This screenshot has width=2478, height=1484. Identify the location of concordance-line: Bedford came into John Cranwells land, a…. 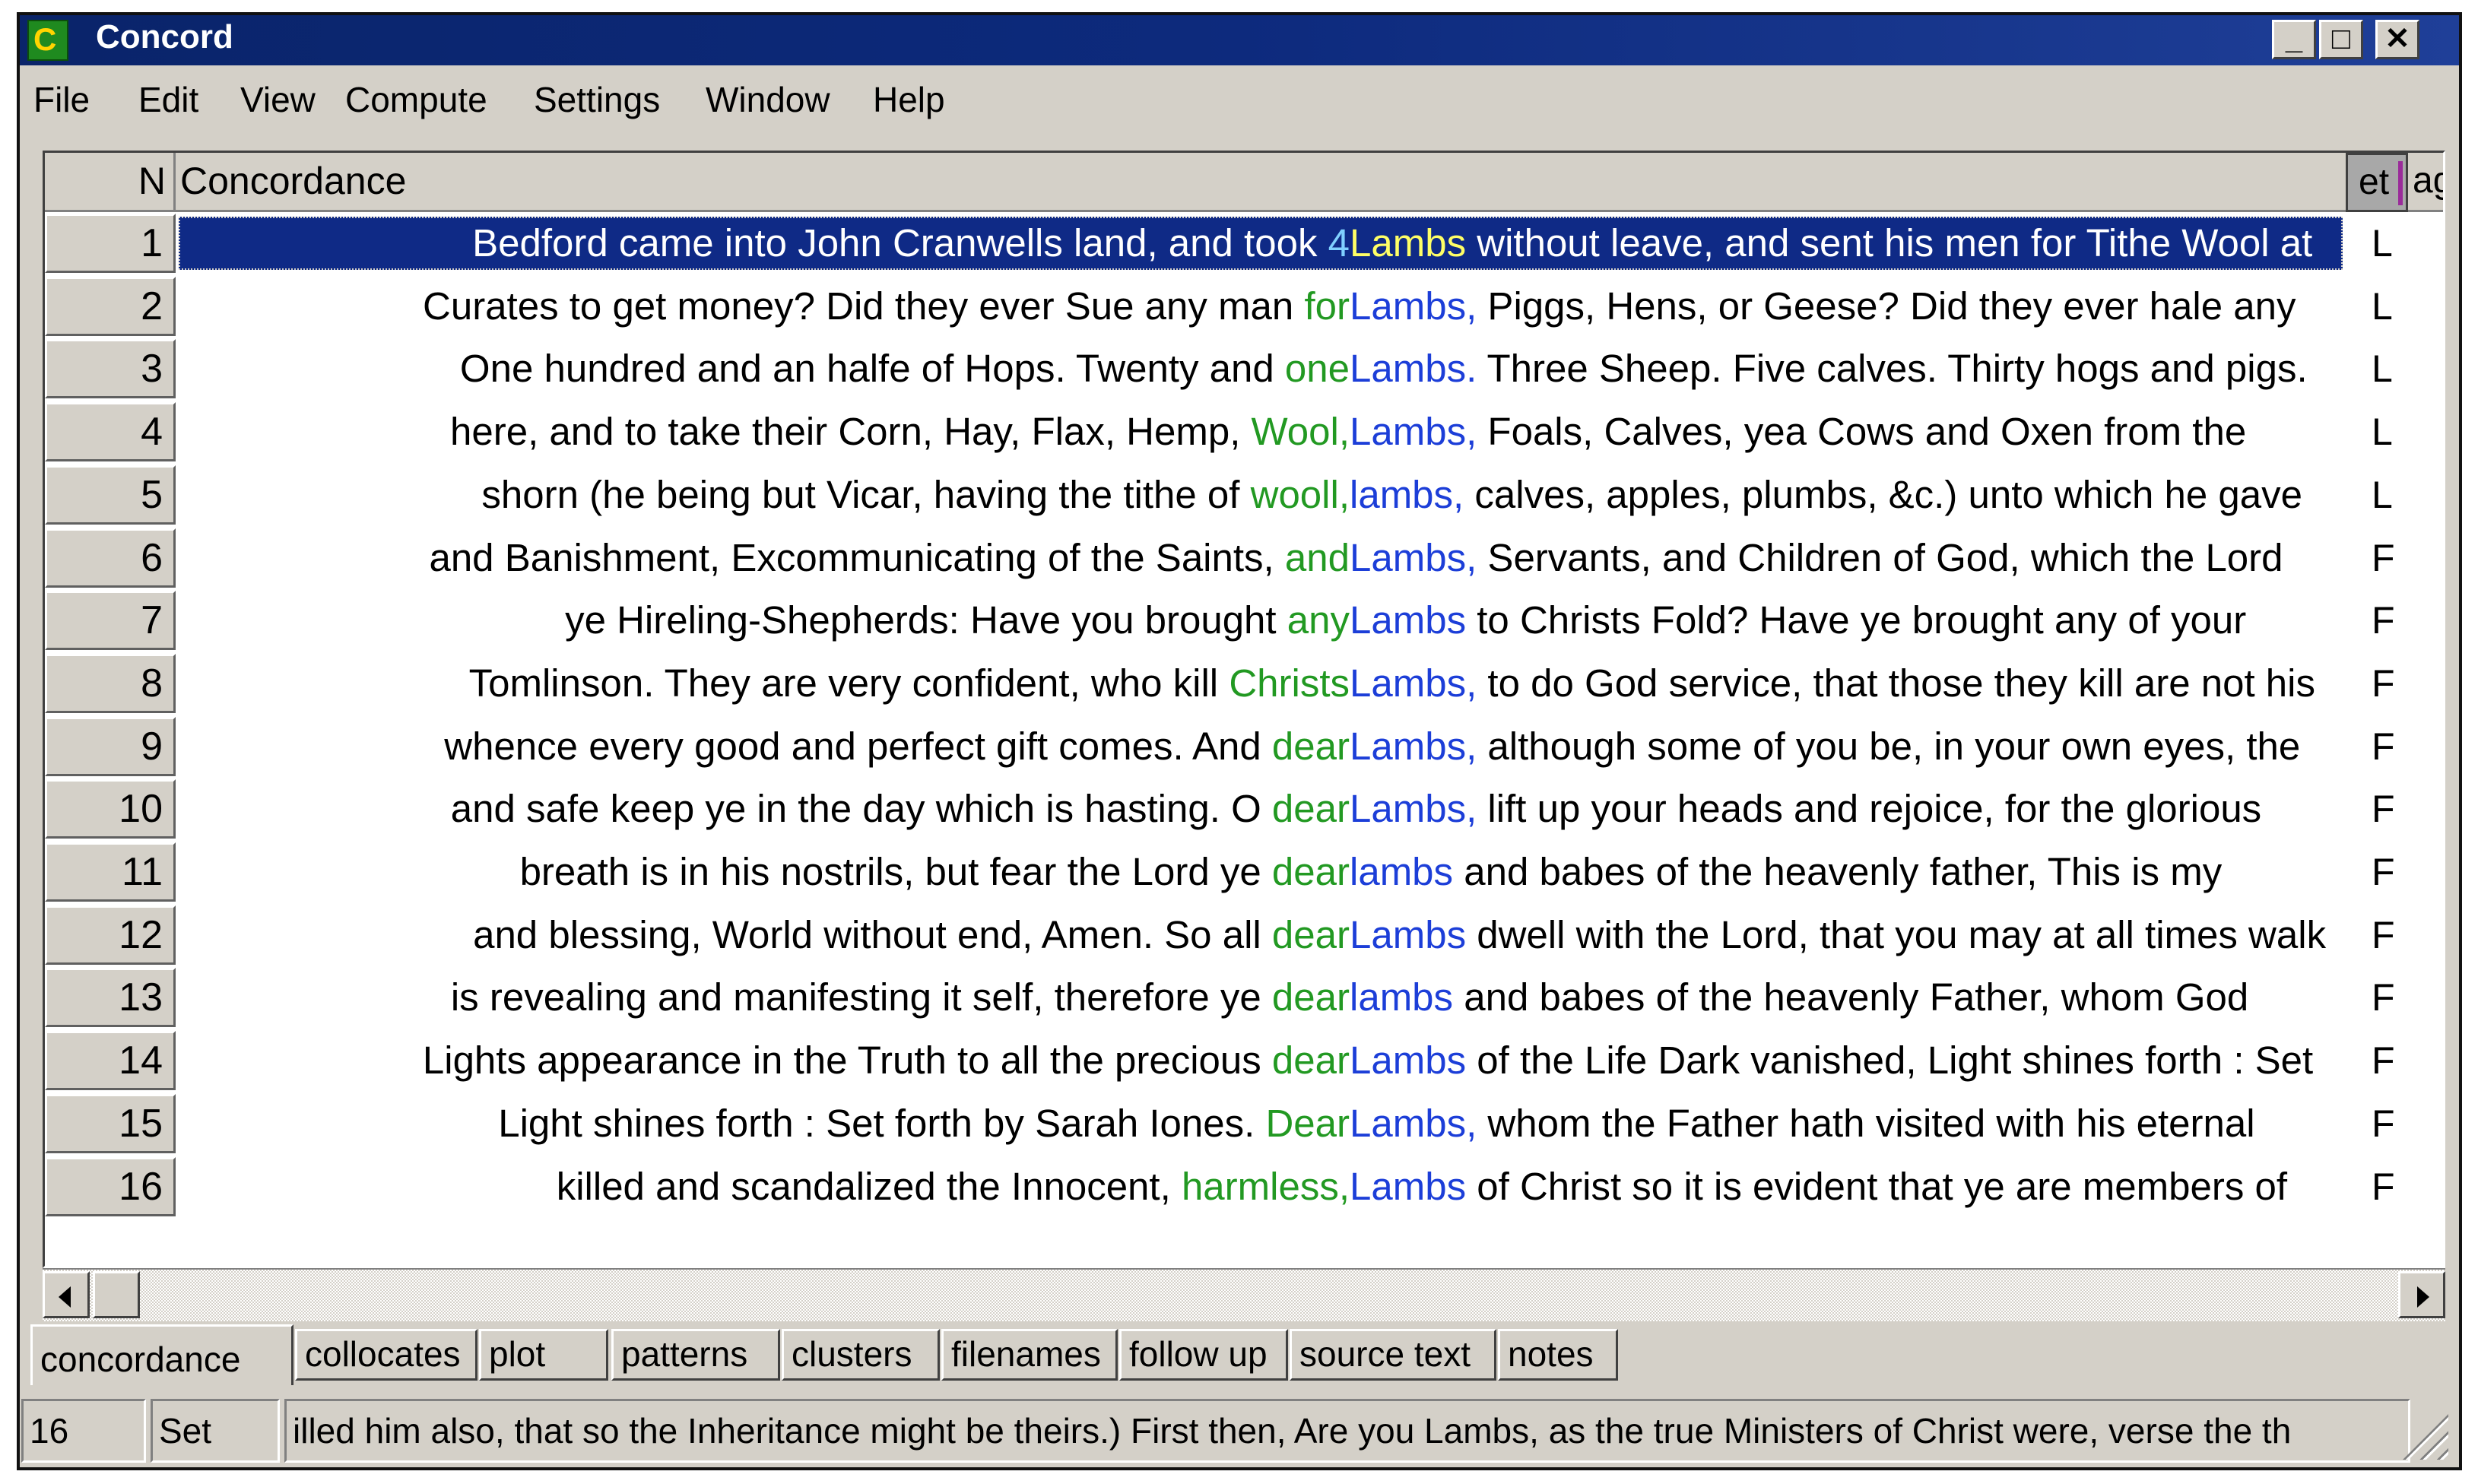
(1261, 243).